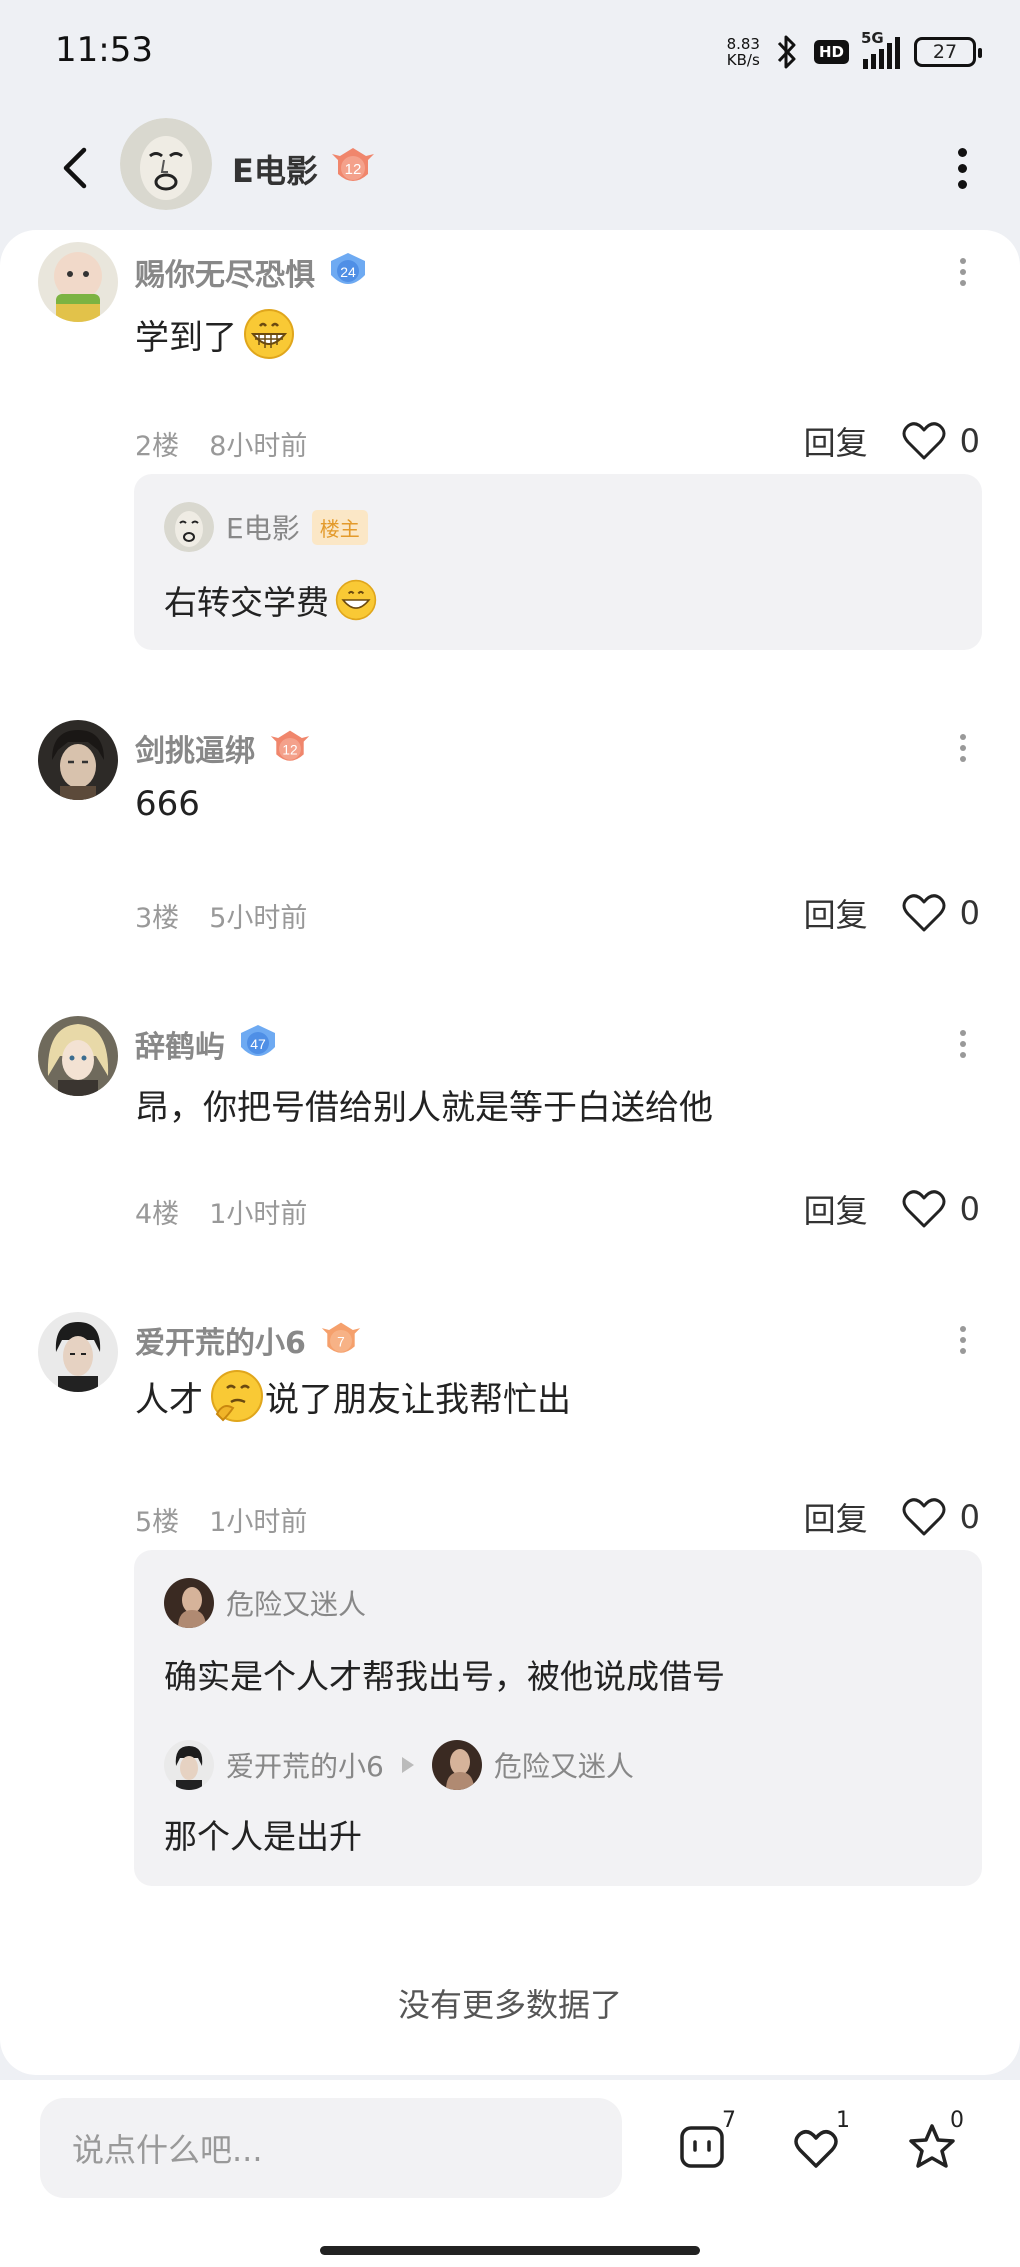  Describe the element at coordinates (305, 1765) in the screenshot. I see `reply-from-name: 爱开荒的小6` at that location.